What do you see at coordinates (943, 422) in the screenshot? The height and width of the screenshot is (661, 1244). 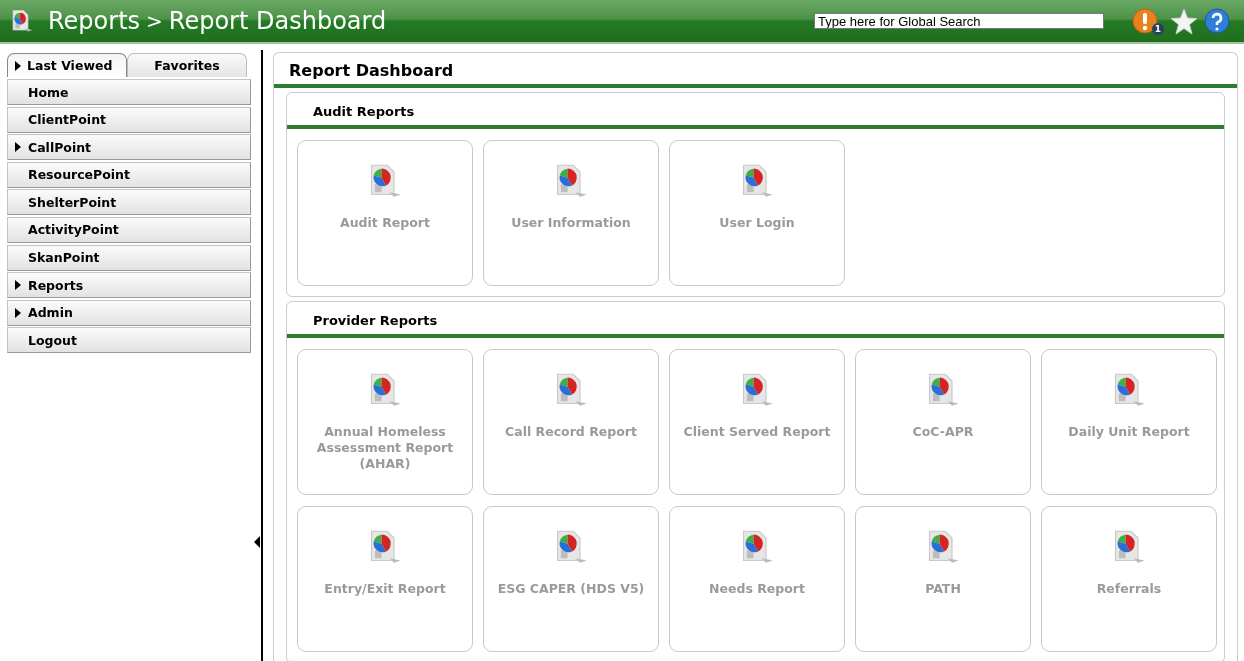 I see `report-tile: CoC-APR` at bounding box center [943, 422].